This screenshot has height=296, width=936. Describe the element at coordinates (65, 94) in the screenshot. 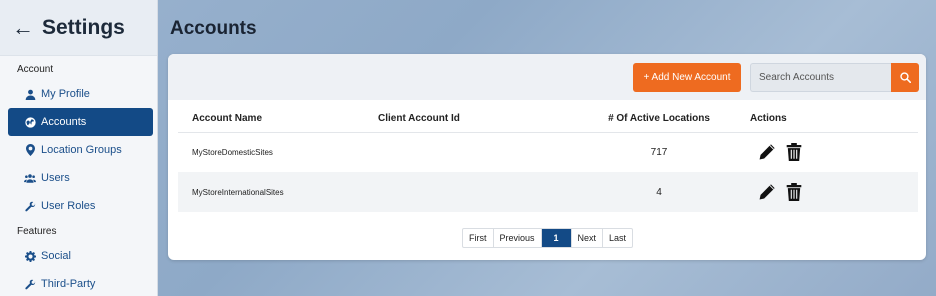

I see `sidebar-item-label: My Profile` at that location.